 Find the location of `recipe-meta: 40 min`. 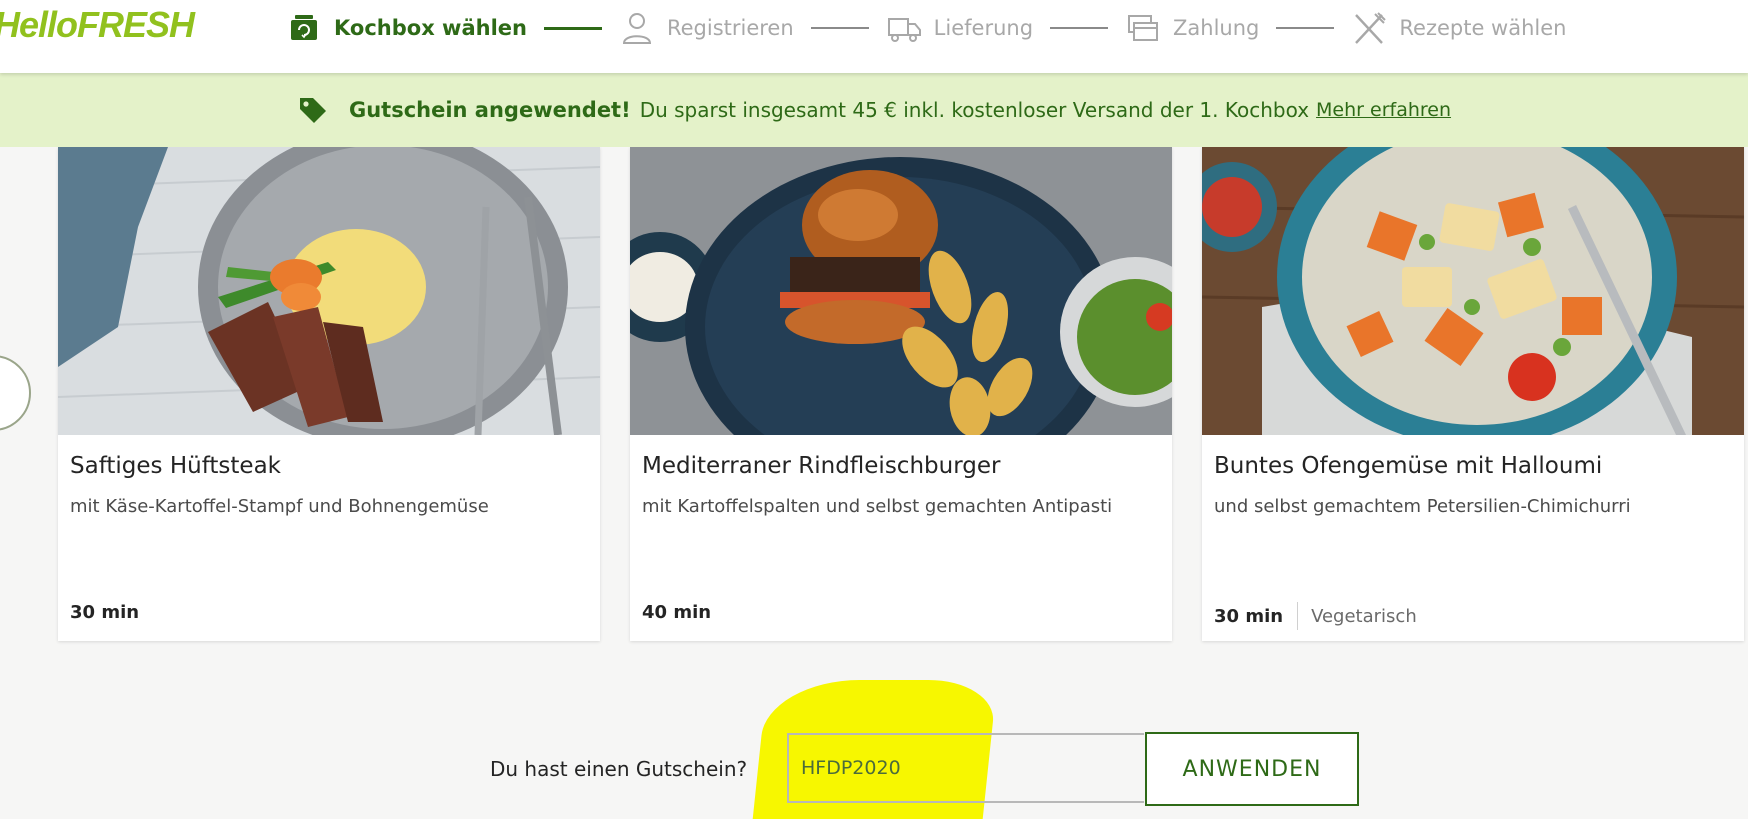

recipe-meta: 40 min is located at coordinates (676, 612).